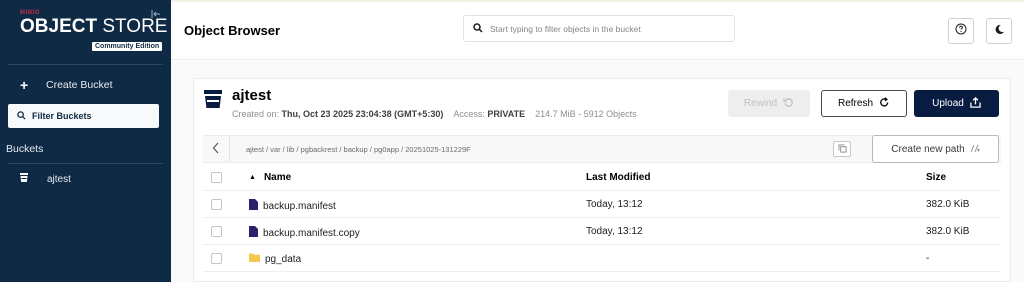 The image size is (1024, 282). Describe the element at coordinates (948, 103) in the screenshot. I see `upload-label: Upload` at that location.